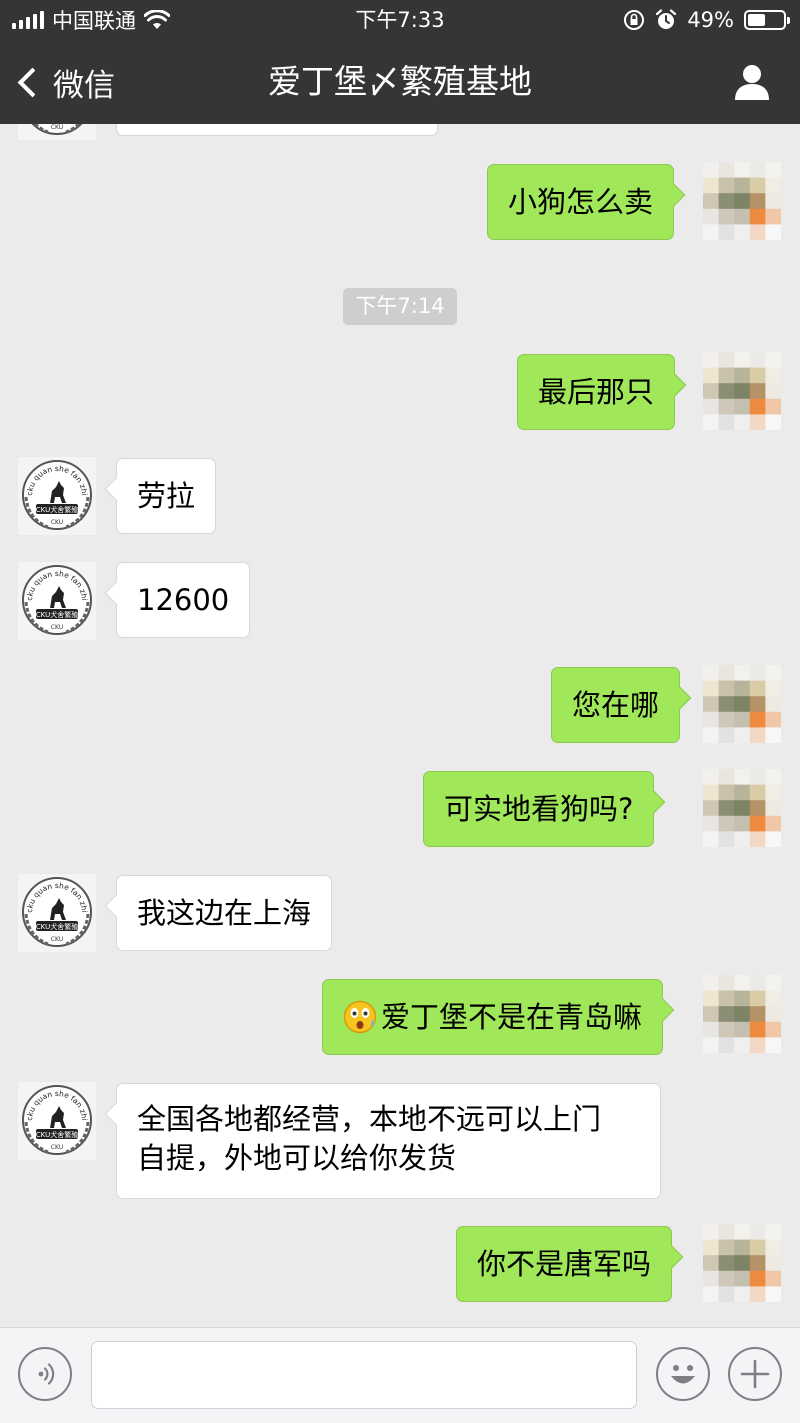 The image size is (800, 1423). I want to click on message-bubble-outgoing: 可实地看狗吗?, so click(539, 809).